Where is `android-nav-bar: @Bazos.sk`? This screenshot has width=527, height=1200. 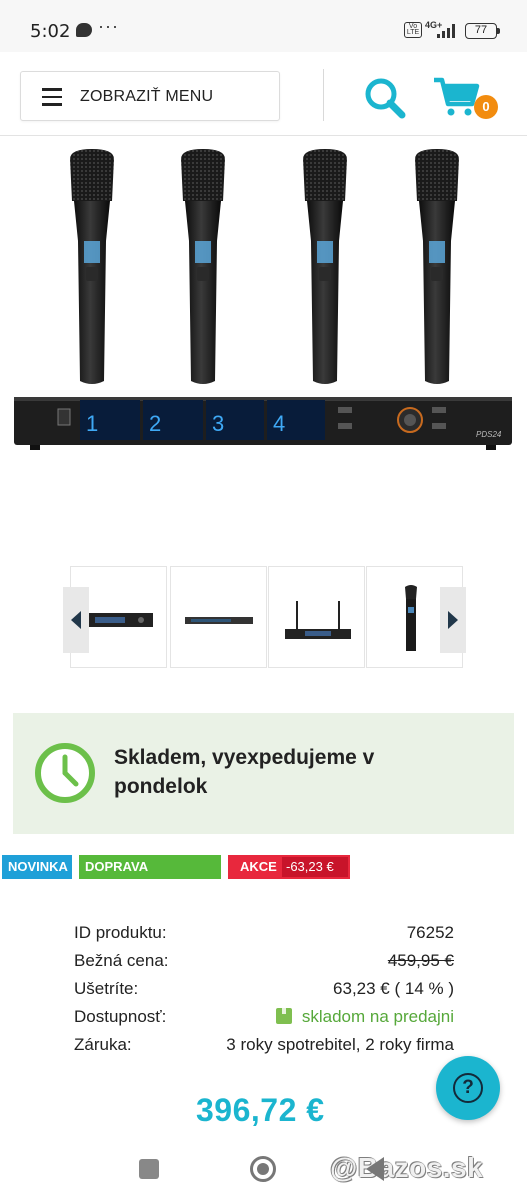 android-nav-bar: @Bazos.sk is located at coordinates (263, 1170).